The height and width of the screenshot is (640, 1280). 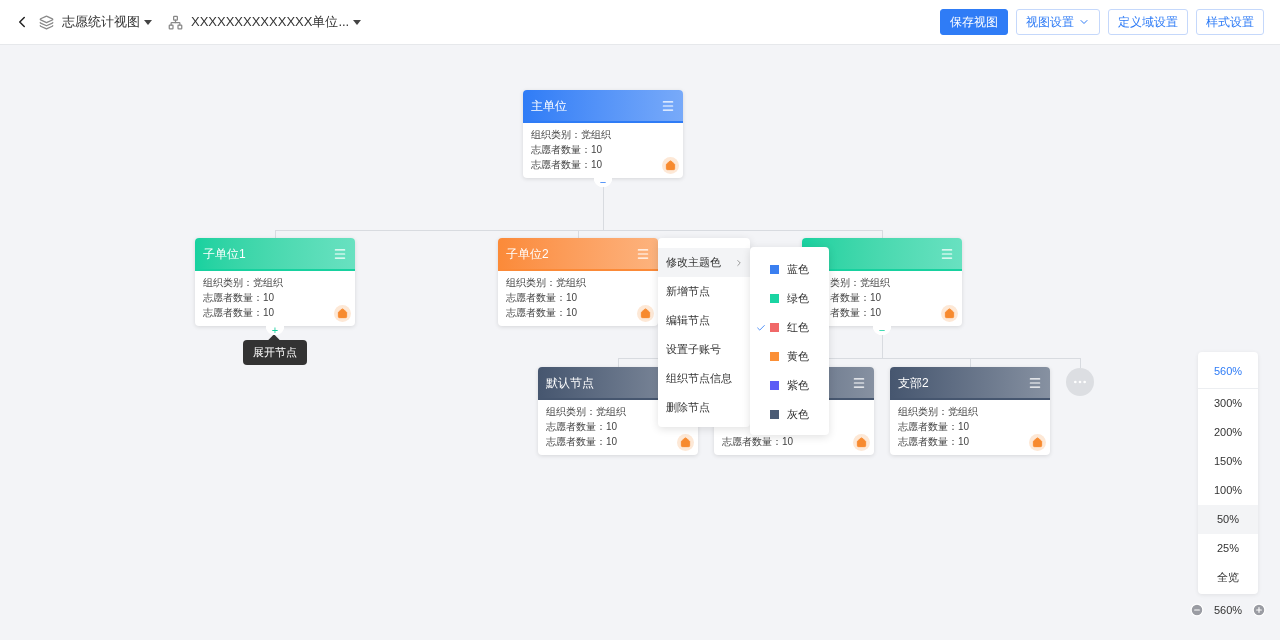 What do you see at coordinates (739, 262) in the screenshot?
I see `chevron-right-icon` at bounding box center [739, 262].